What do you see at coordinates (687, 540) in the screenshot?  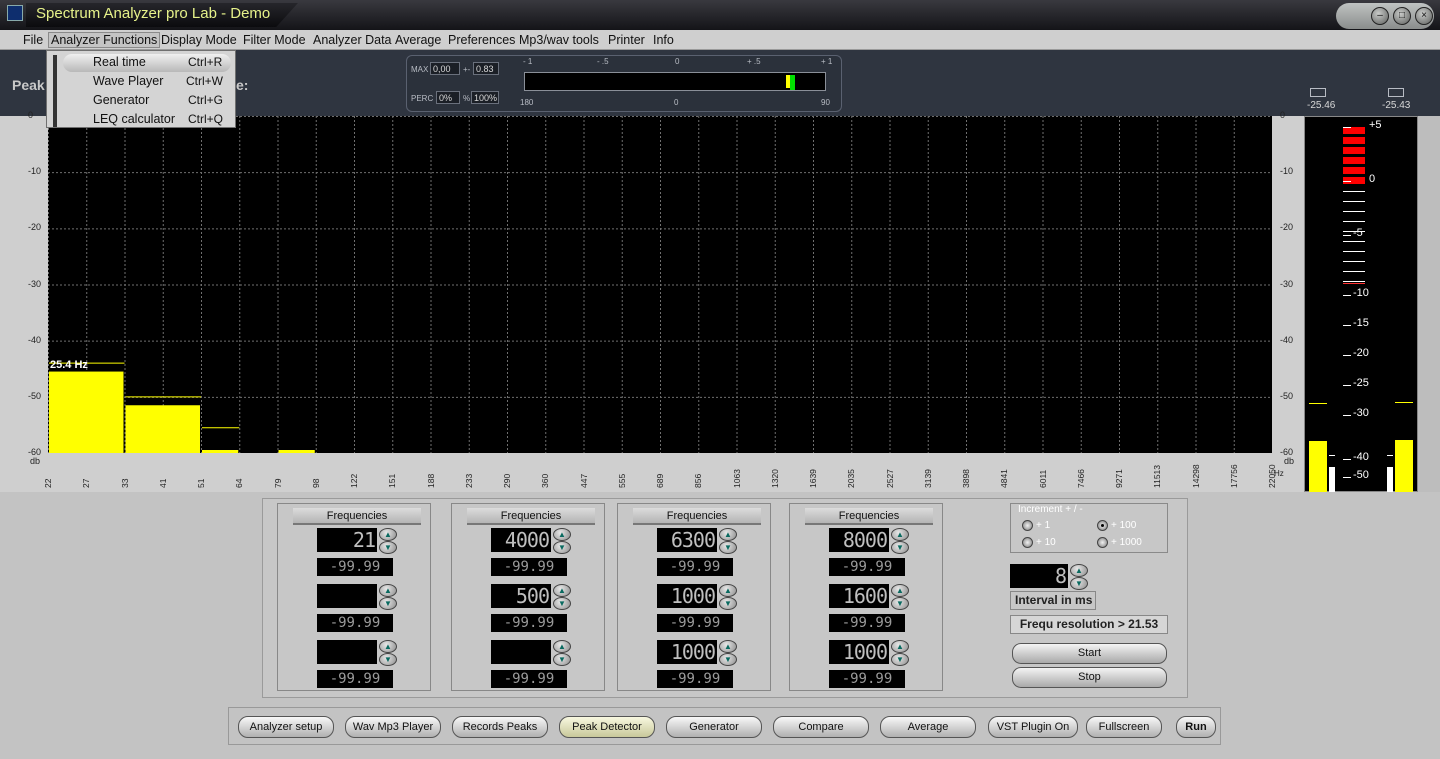 I see `frequency-input: 6300` at bounding box center [687, 540].